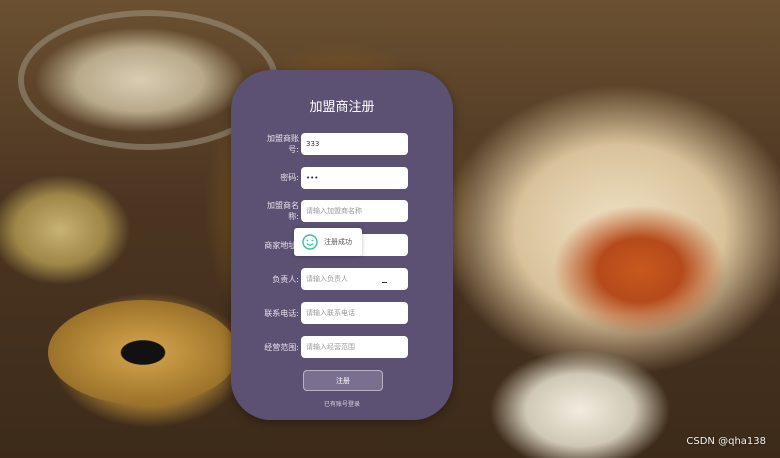 The height and width of the screenshot is (458, 780). Describe the element at coordinates (283, 205) in the screenshot. I see `franchisee-name-label-line1: 加盟商名` at that location.